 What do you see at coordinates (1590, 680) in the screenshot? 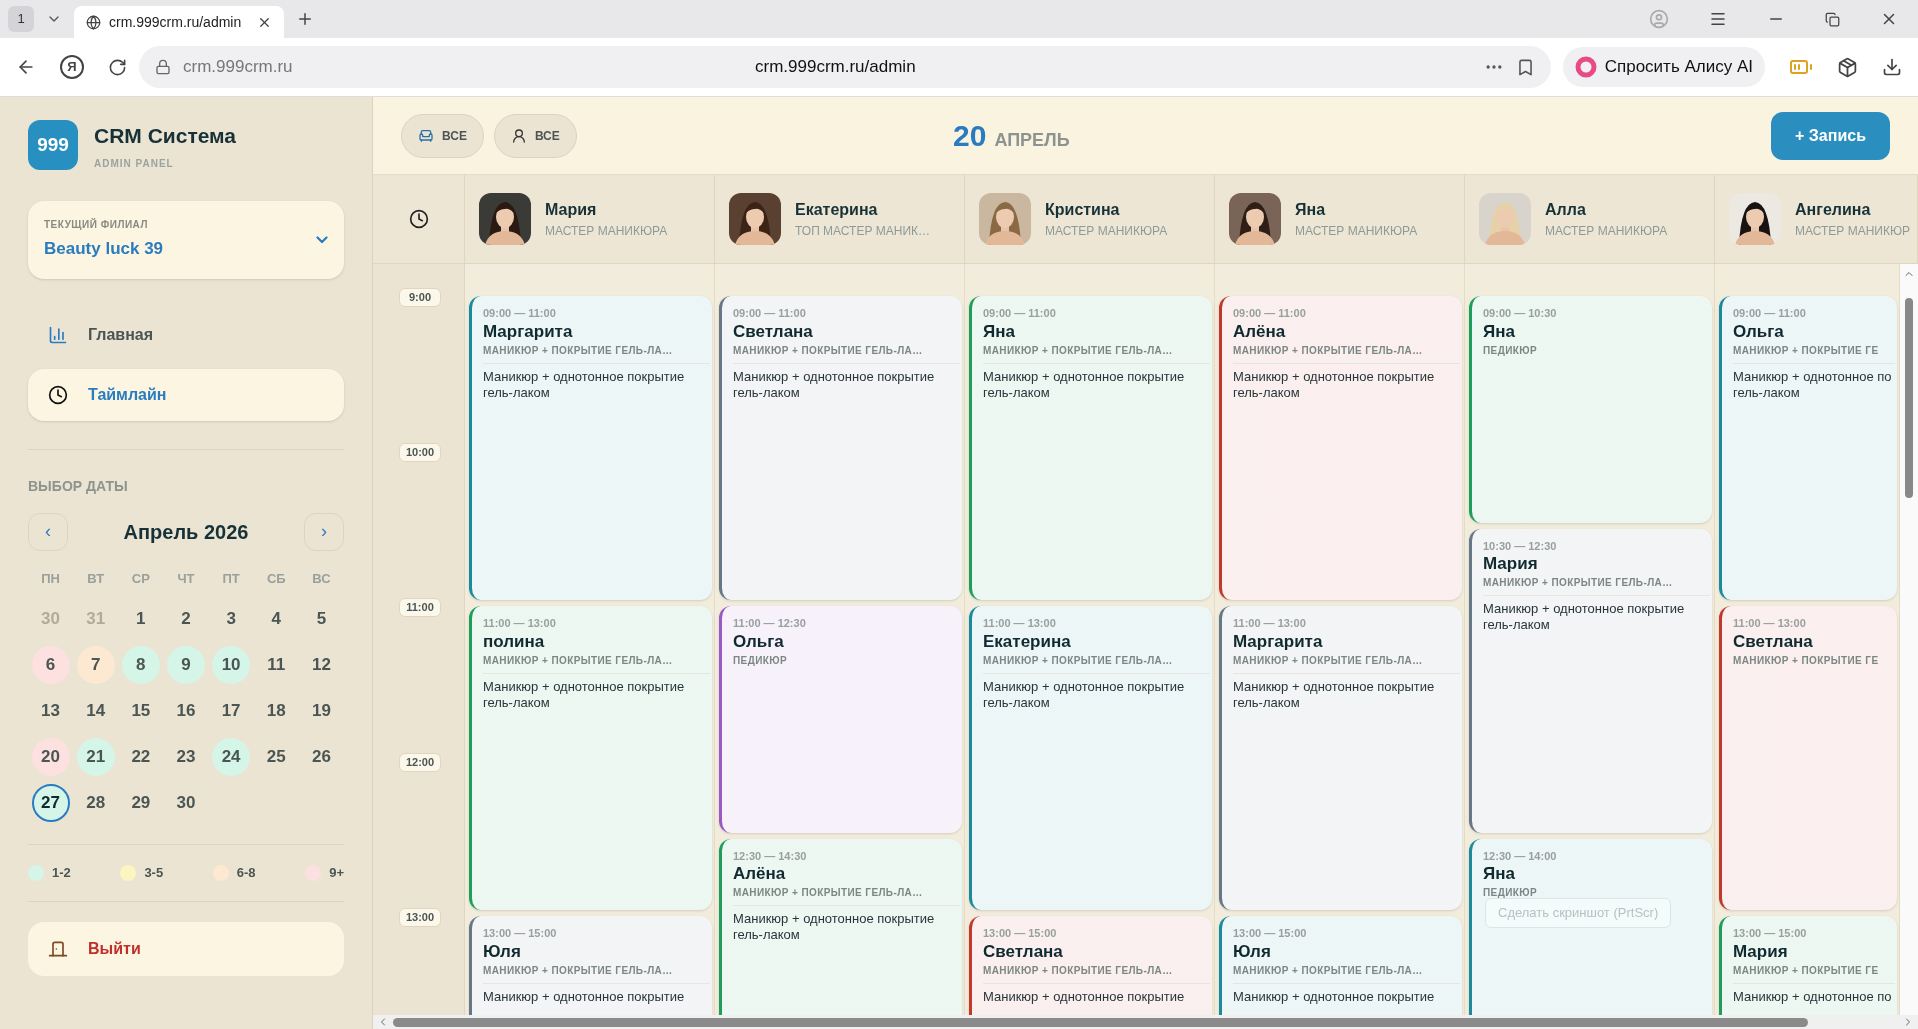
I see `appointment-card: 10:30 — 12:30 Мария МАНИКЮР + ПОКРЫТИЕ ГЕЛЬ-ЛА… Маникюр + однотонное покрытие гель-лаком` at bounding box center [1590, 680].